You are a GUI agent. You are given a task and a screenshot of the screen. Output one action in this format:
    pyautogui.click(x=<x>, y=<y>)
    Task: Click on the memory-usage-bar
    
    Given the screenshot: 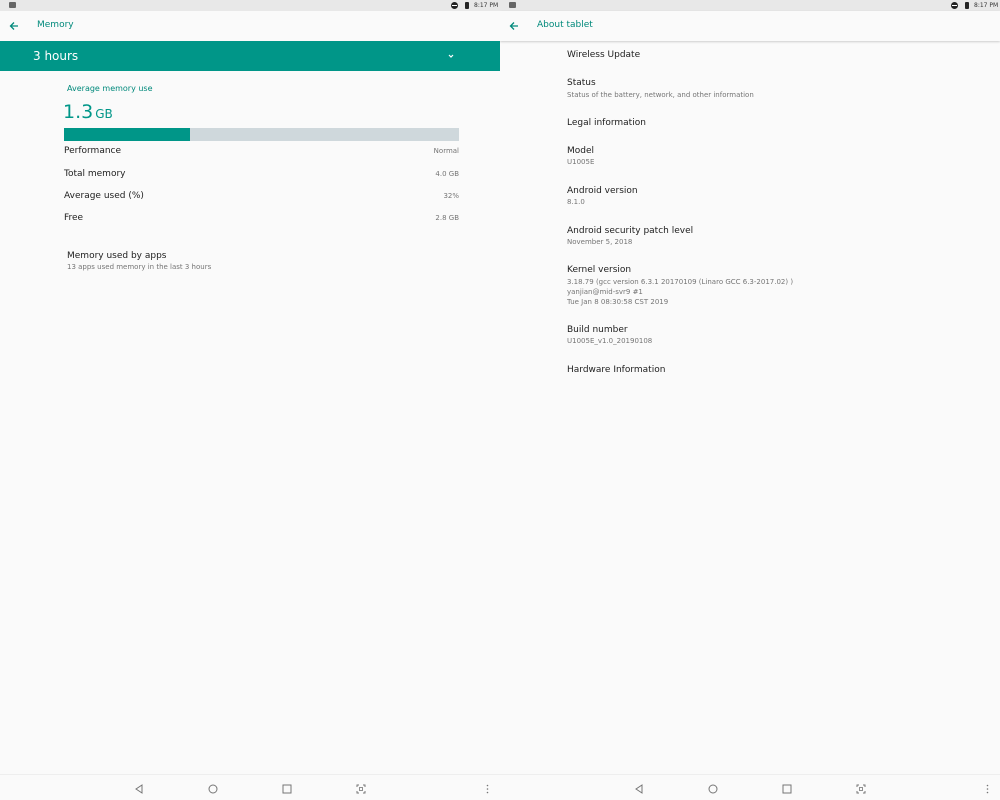 What is the action you would take?
    pyautogui.click(x=261, y=134)
    